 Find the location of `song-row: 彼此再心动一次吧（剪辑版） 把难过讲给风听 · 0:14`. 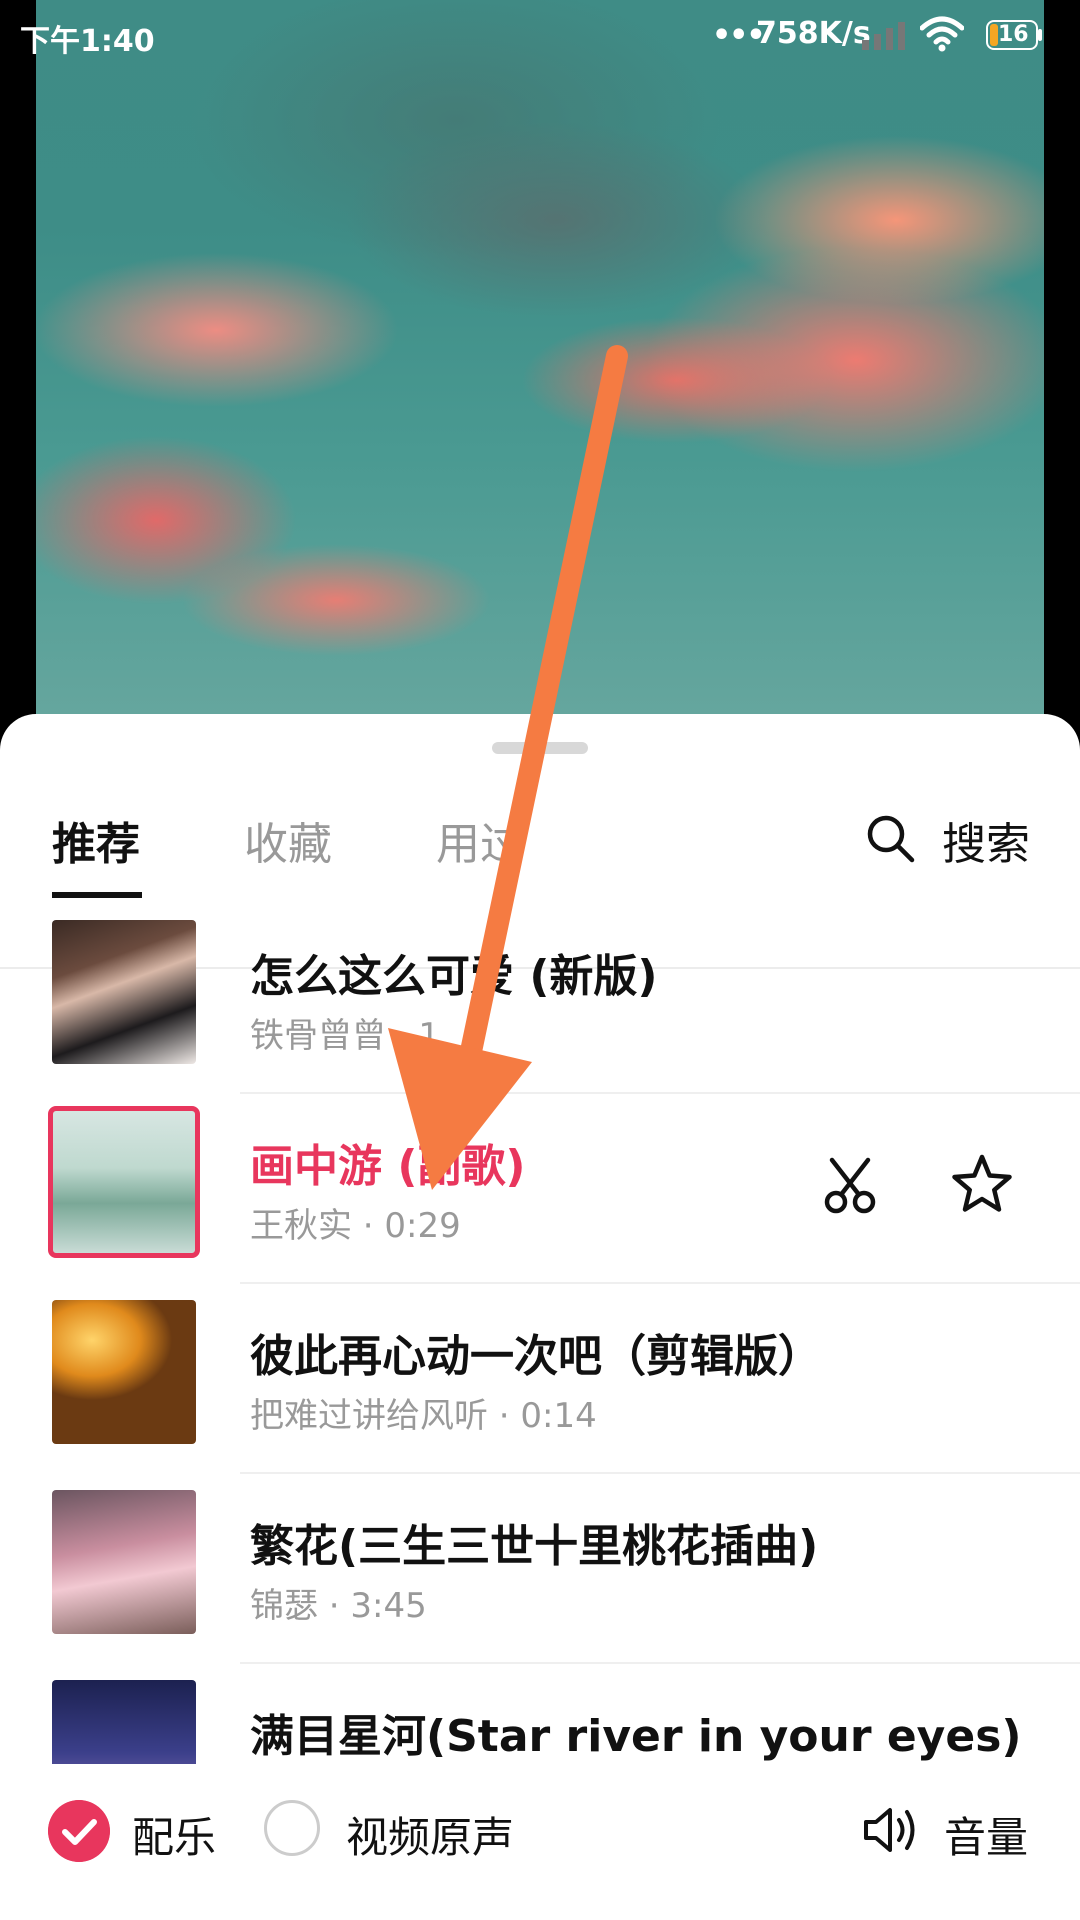

song-row: 彼此再心动一次吧（剪辑版） 把难过讲给风听 · 0:14 is located at coordinates (540, 1379).